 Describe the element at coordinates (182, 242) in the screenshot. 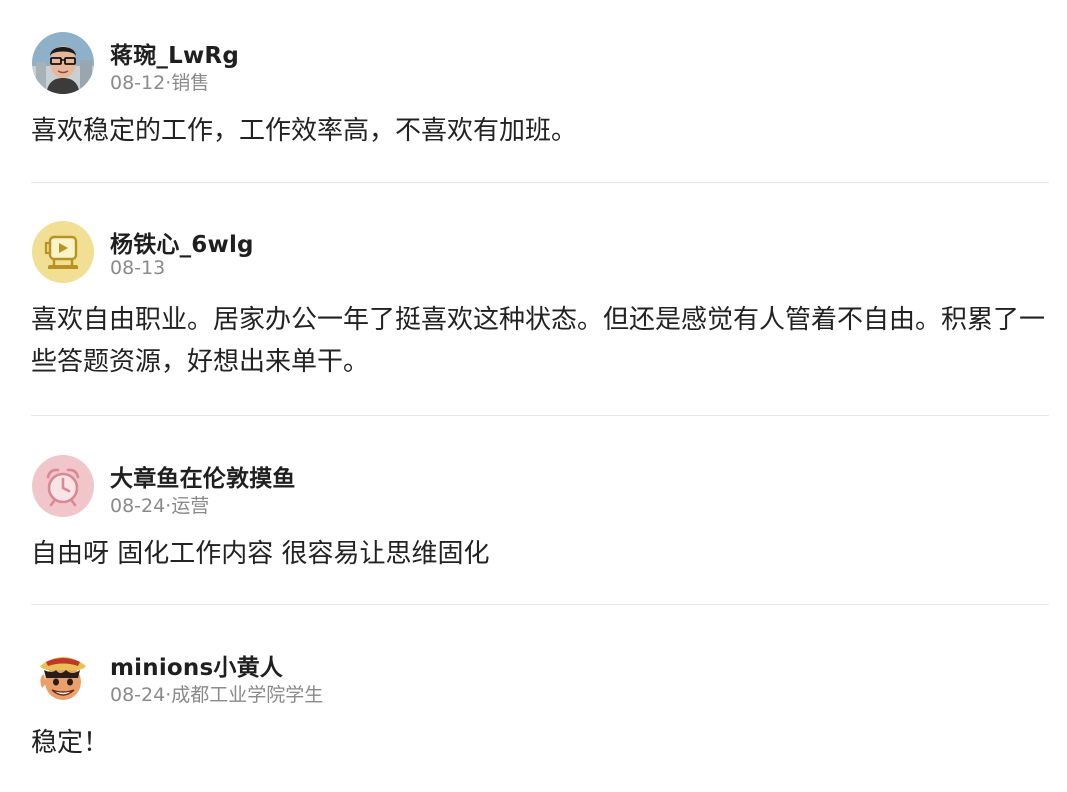

I see `username: 杨铁心_6wlg` at that location.